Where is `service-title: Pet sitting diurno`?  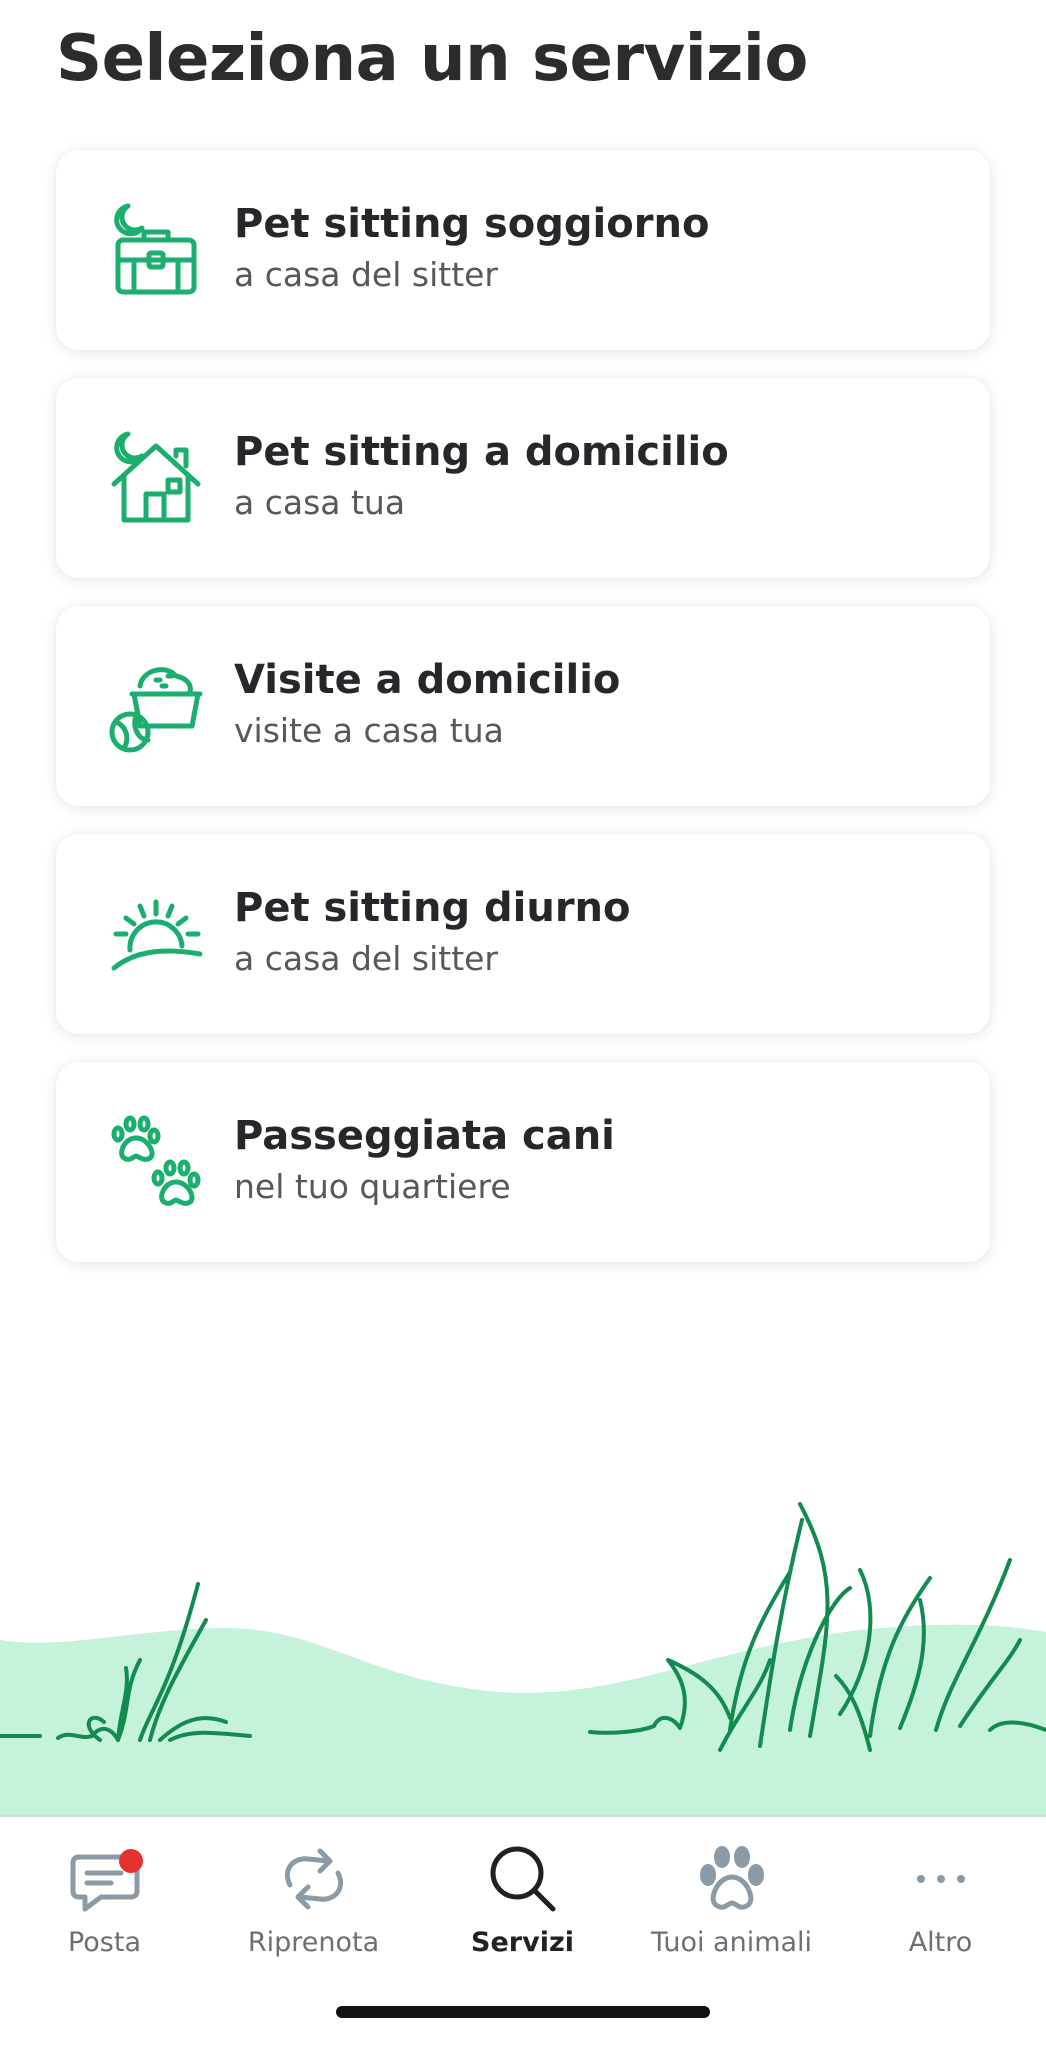 service-title: Pet sitting diurno is located at coordinates (432, 908).